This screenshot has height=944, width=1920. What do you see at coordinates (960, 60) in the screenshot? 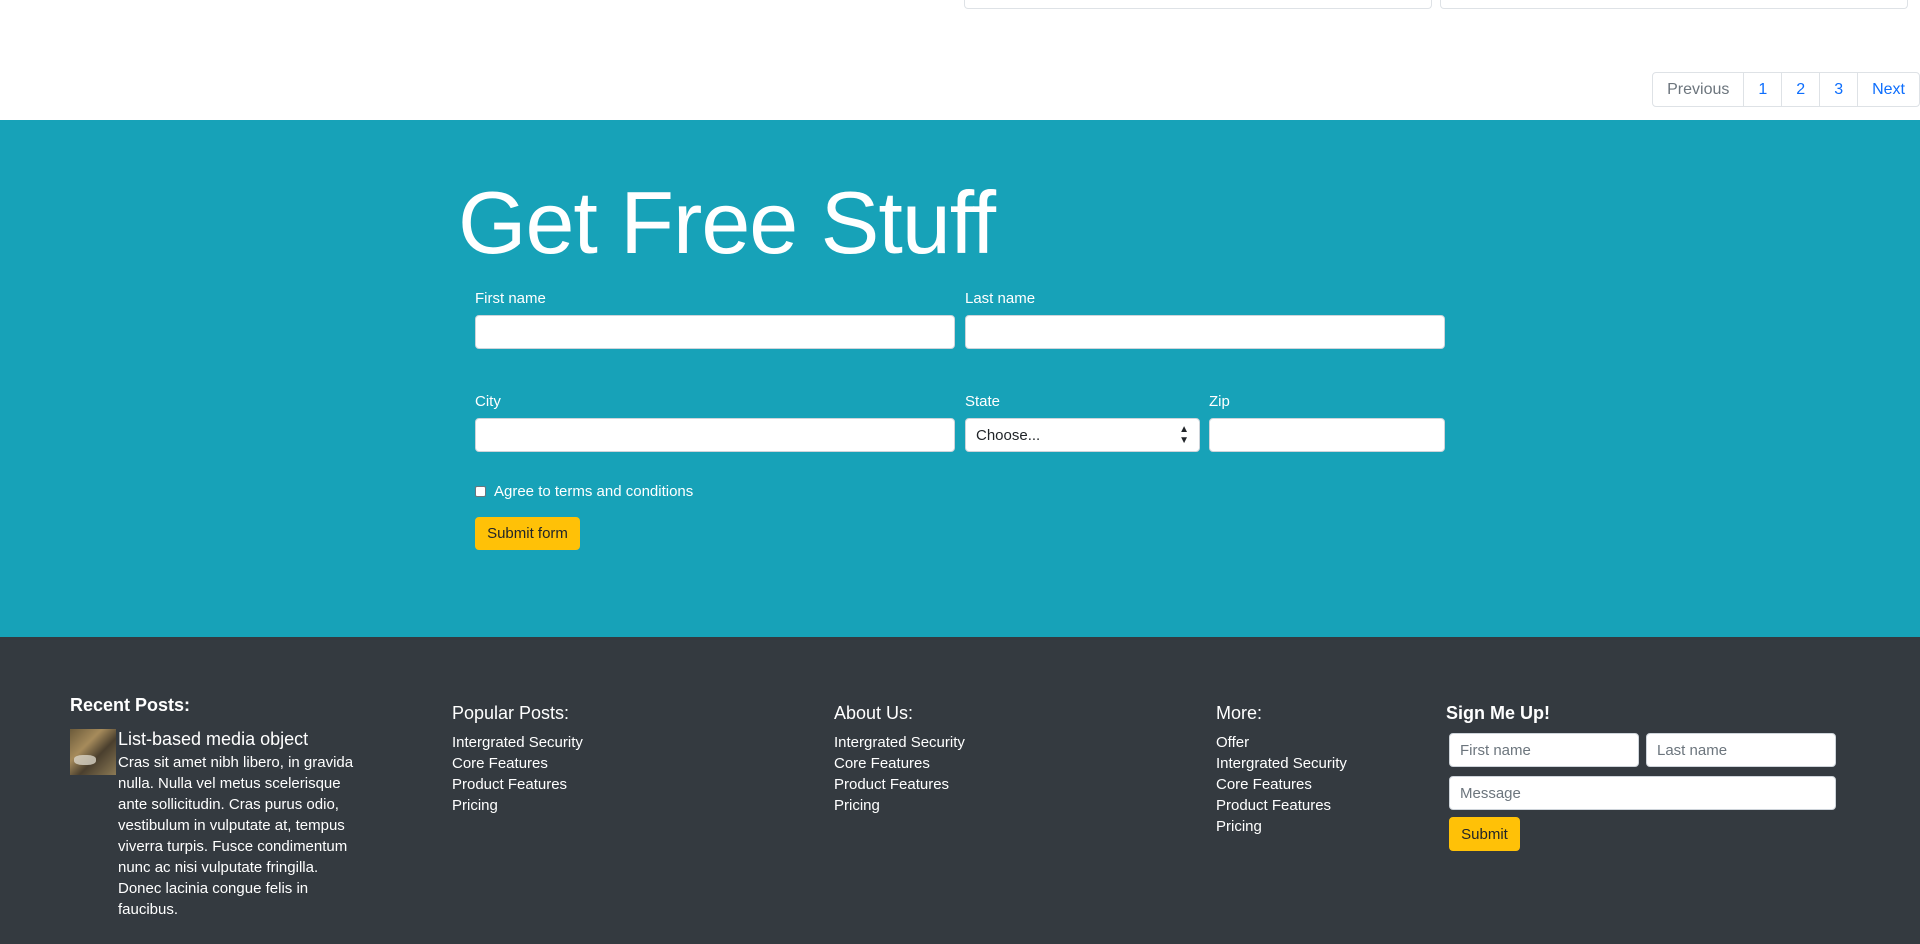
I see `top-strip: Previous 1 2 3 Next` at bounding box center [960, 60].